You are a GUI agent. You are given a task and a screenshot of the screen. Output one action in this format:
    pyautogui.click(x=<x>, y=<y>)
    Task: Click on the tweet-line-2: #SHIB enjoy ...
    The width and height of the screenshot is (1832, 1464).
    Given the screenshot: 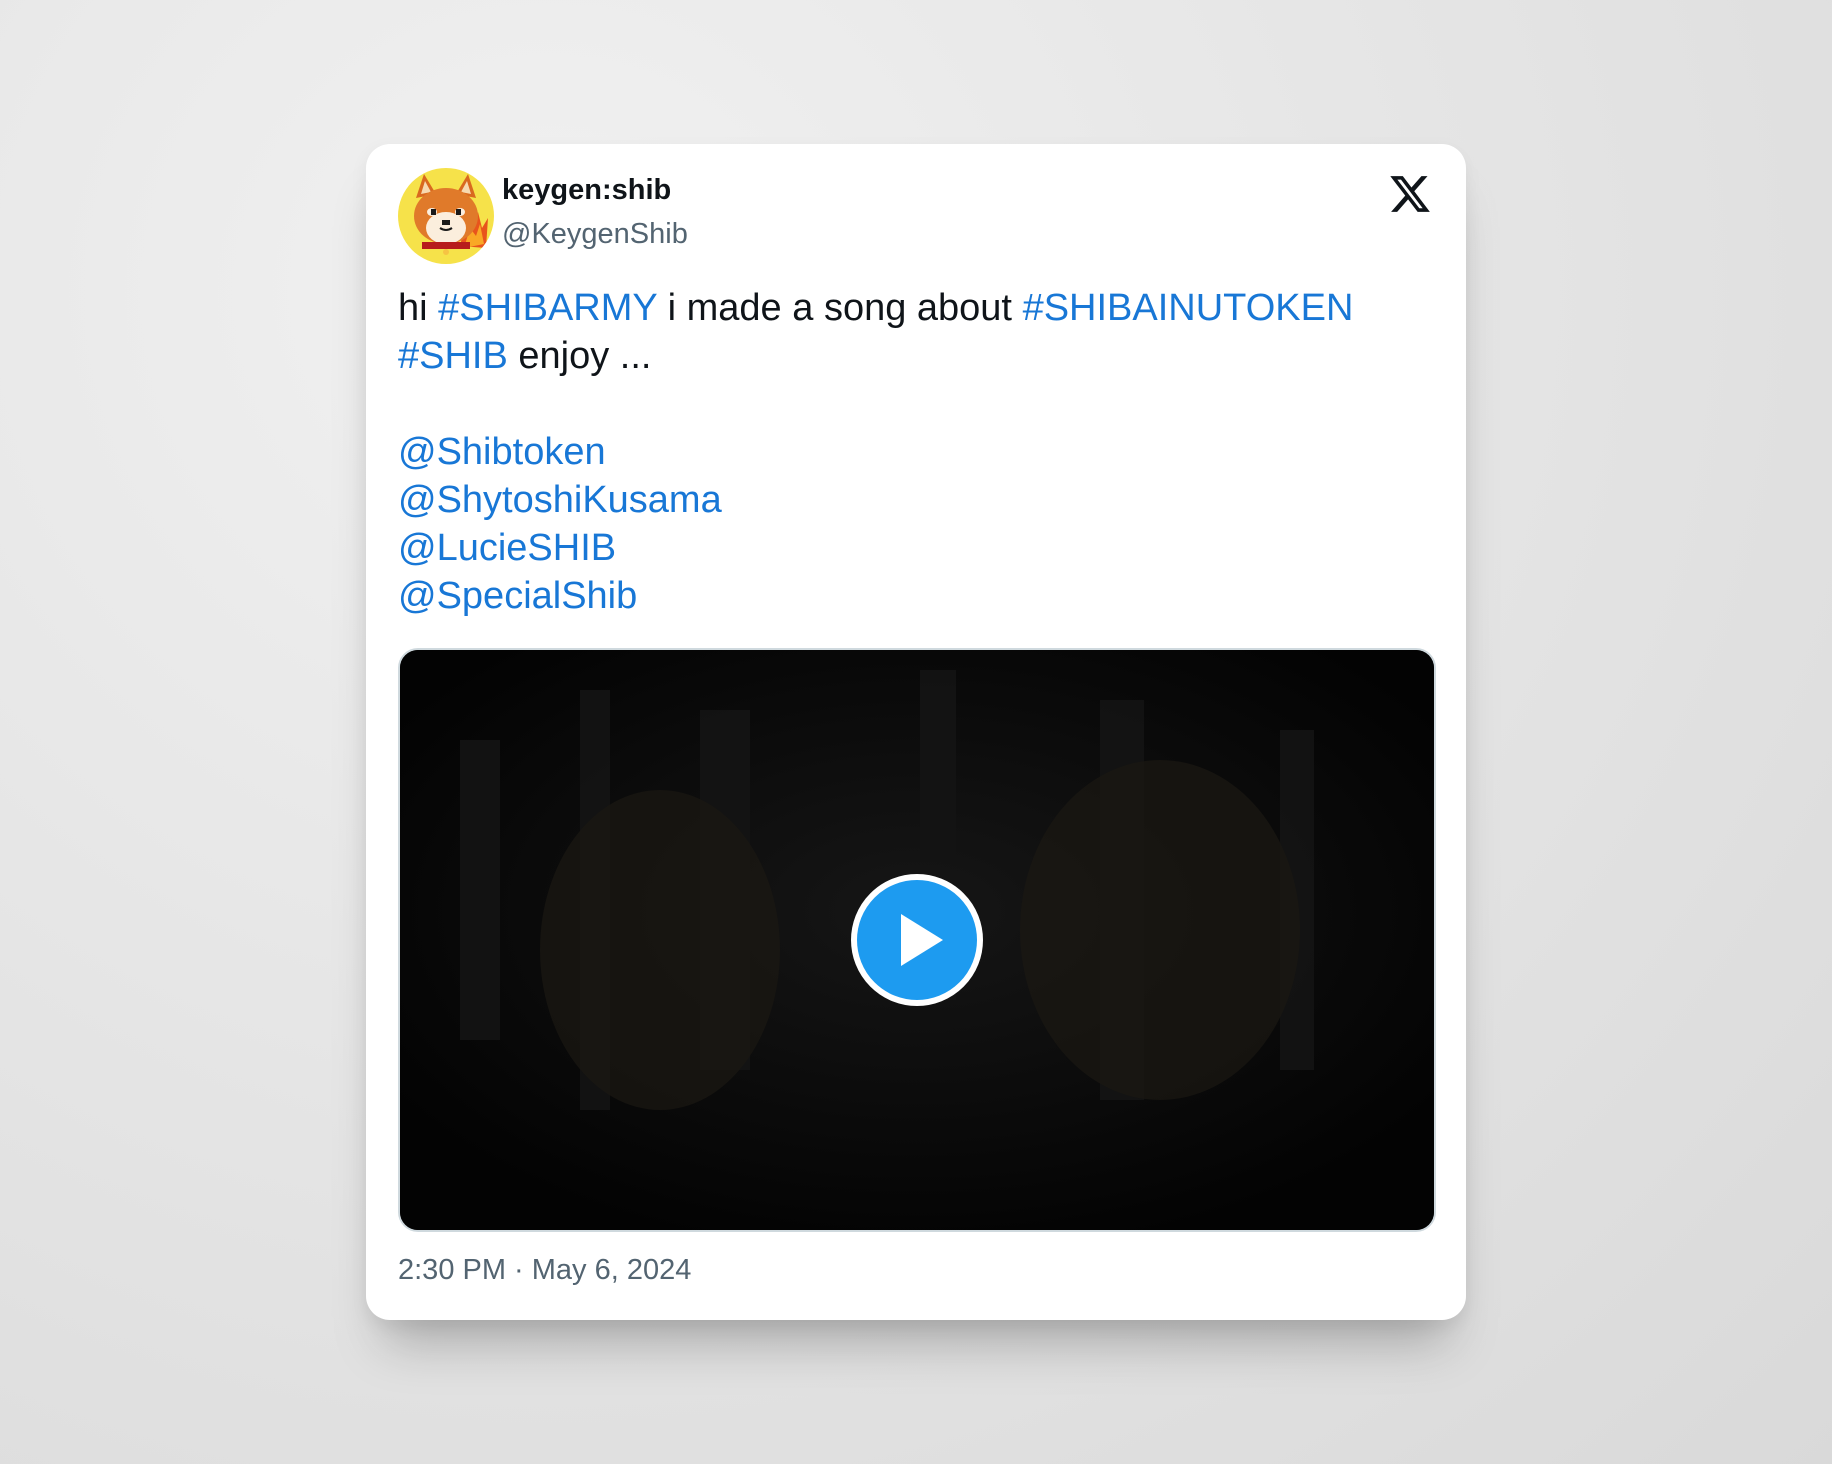 What is the action you would take?
    pyautogui.click(x=918, y=356)
    